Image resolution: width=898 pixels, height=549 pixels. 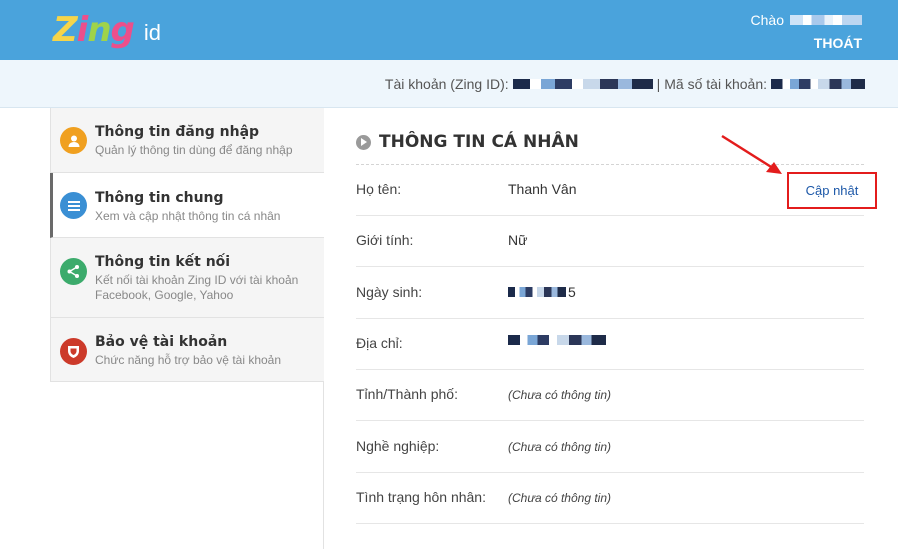 I want to click on redacted-zing-id, so click(x=582, y=84).